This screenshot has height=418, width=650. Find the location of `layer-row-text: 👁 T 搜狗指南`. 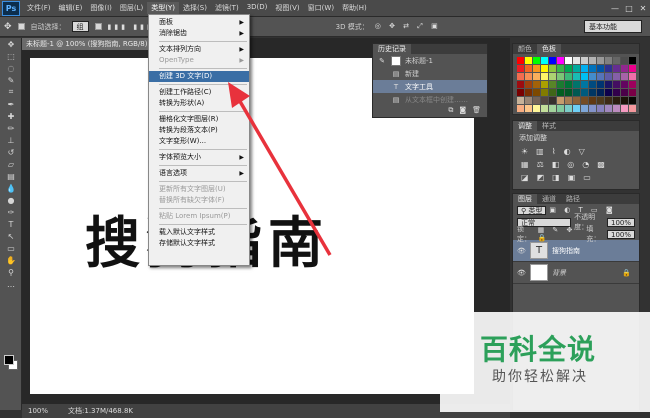

layer-row-text: 👁 T 搜狗指南 is located at coordinates (576, 251).